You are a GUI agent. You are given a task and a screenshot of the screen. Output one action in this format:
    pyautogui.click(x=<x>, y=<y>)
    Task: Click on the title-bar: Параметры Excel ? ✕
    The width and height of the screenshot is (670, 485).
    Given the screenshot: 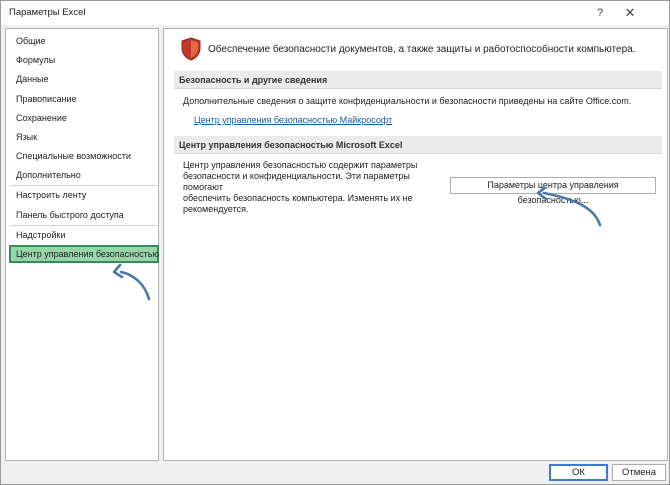 What is the action you would take?
    pyautogui.click(x=335, y=13)
    